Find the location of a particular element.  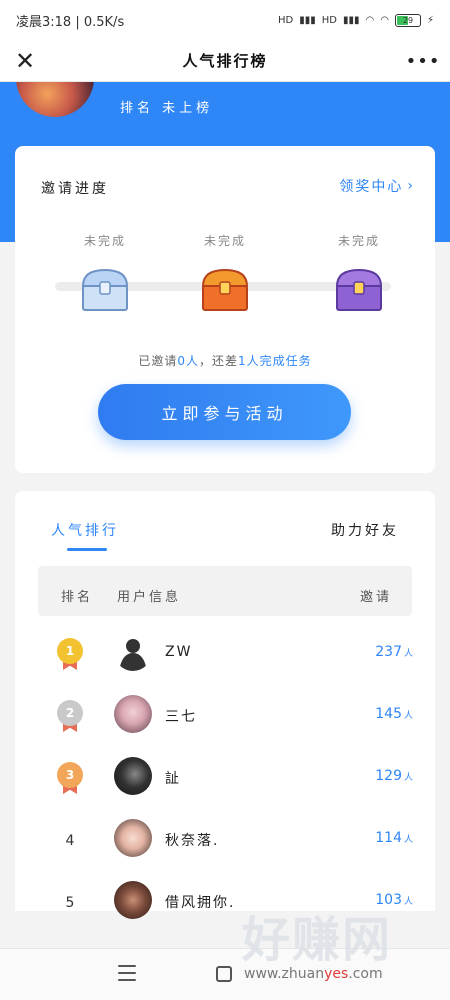

battery-level: 29 is located at coordinates (408, 20).